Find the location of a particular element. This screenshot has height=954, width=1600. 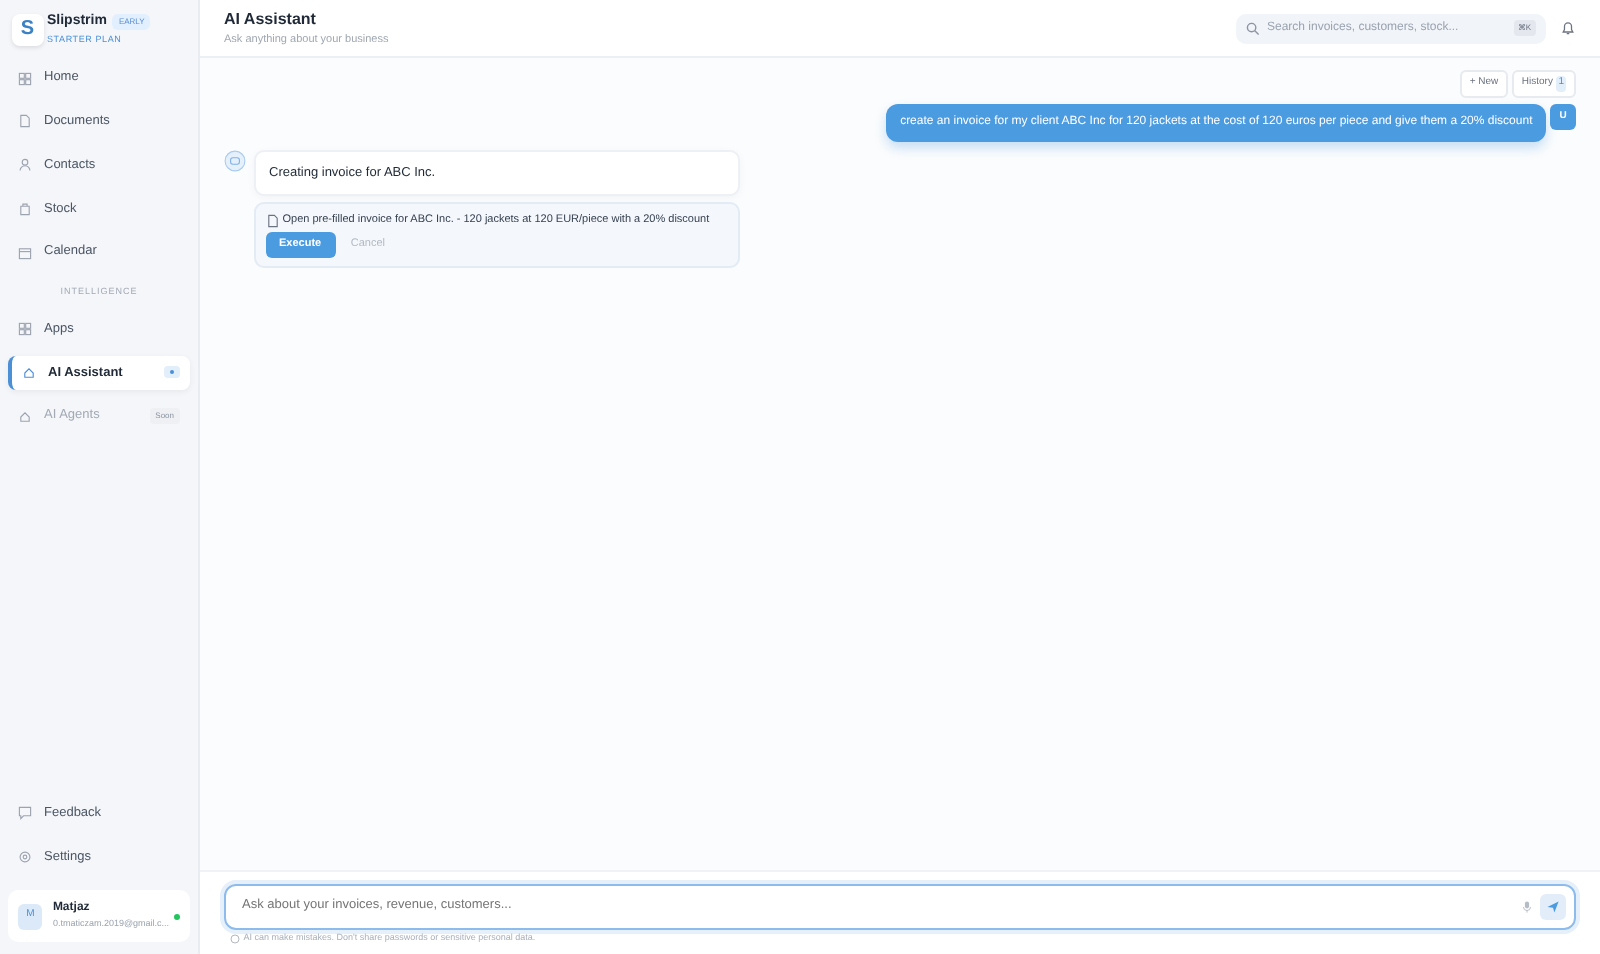

send-button is located at coordinates (1553, 906).